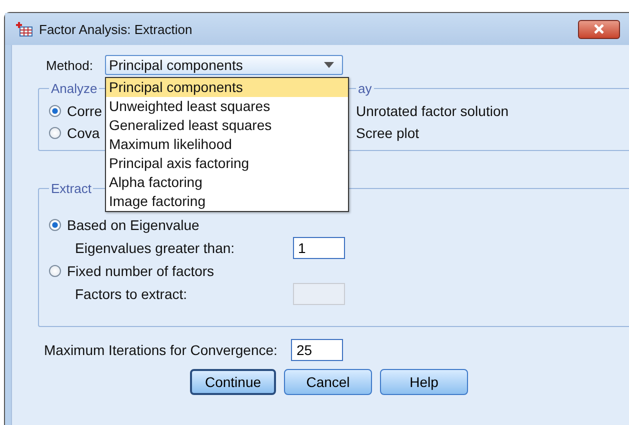 The height and width of the screenshot is (425, 629). I want to click on dropdown-option: Generalized least squares, so click(227, 125).